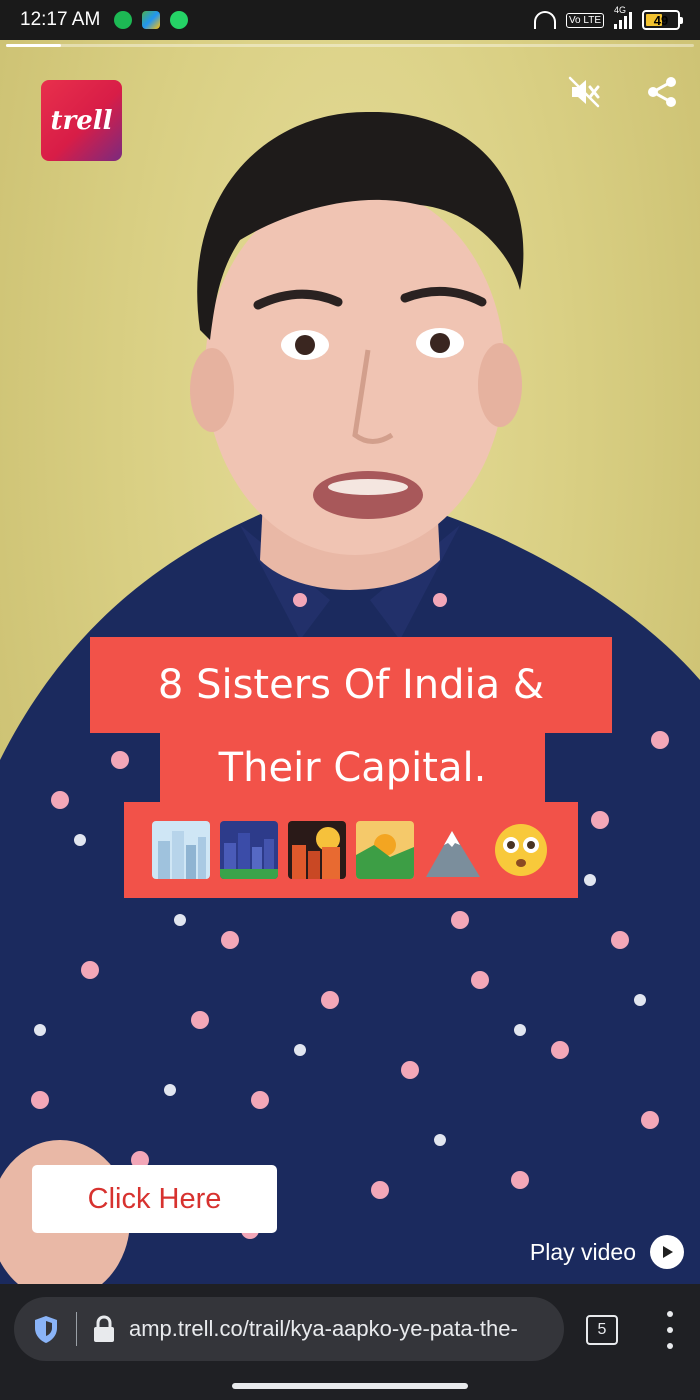  Describe the element at coordinates (670, 1330) in the screenshot. I see `more-options-icon` at that location.